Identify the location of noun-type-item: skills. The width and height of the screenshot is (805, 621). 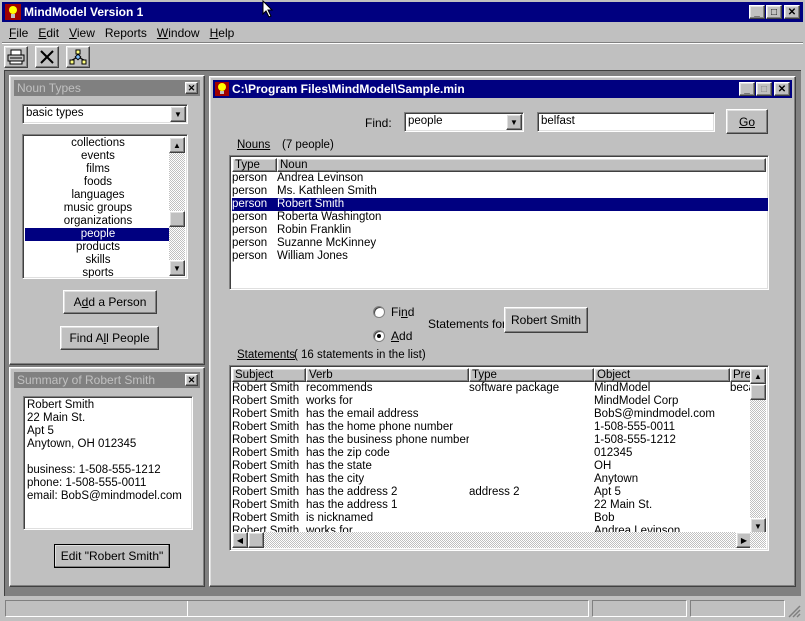
(98, 260).